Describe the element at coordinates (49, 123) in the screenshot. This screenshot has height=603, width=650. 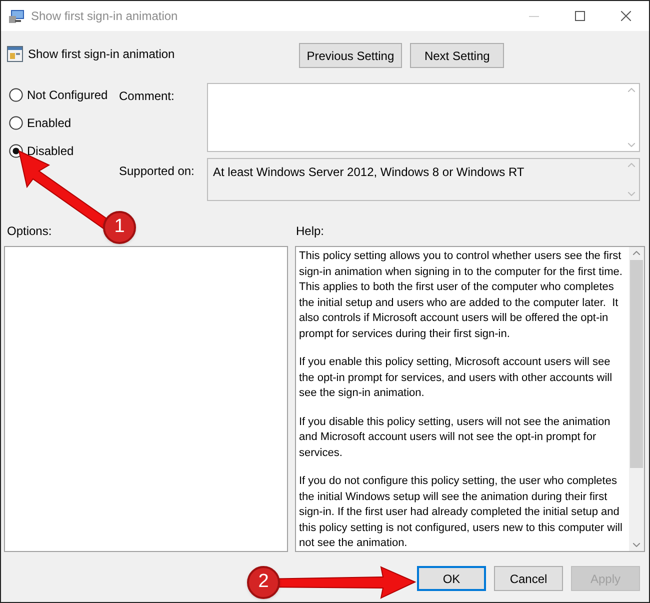
I see `radio-label: Enabled` at that location.